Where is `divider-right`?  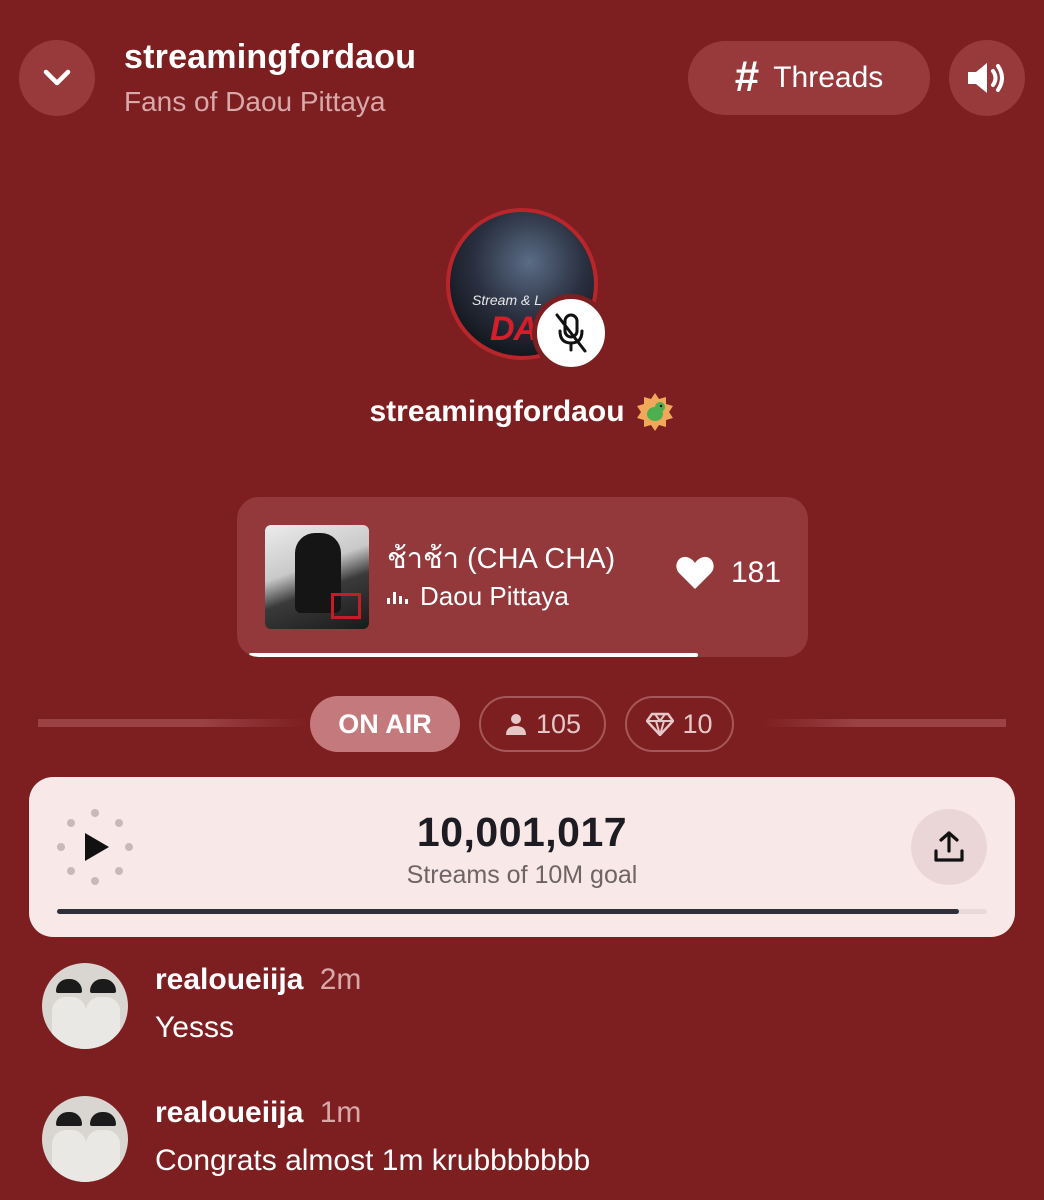 divider-right is located at coordinates (883, 723).